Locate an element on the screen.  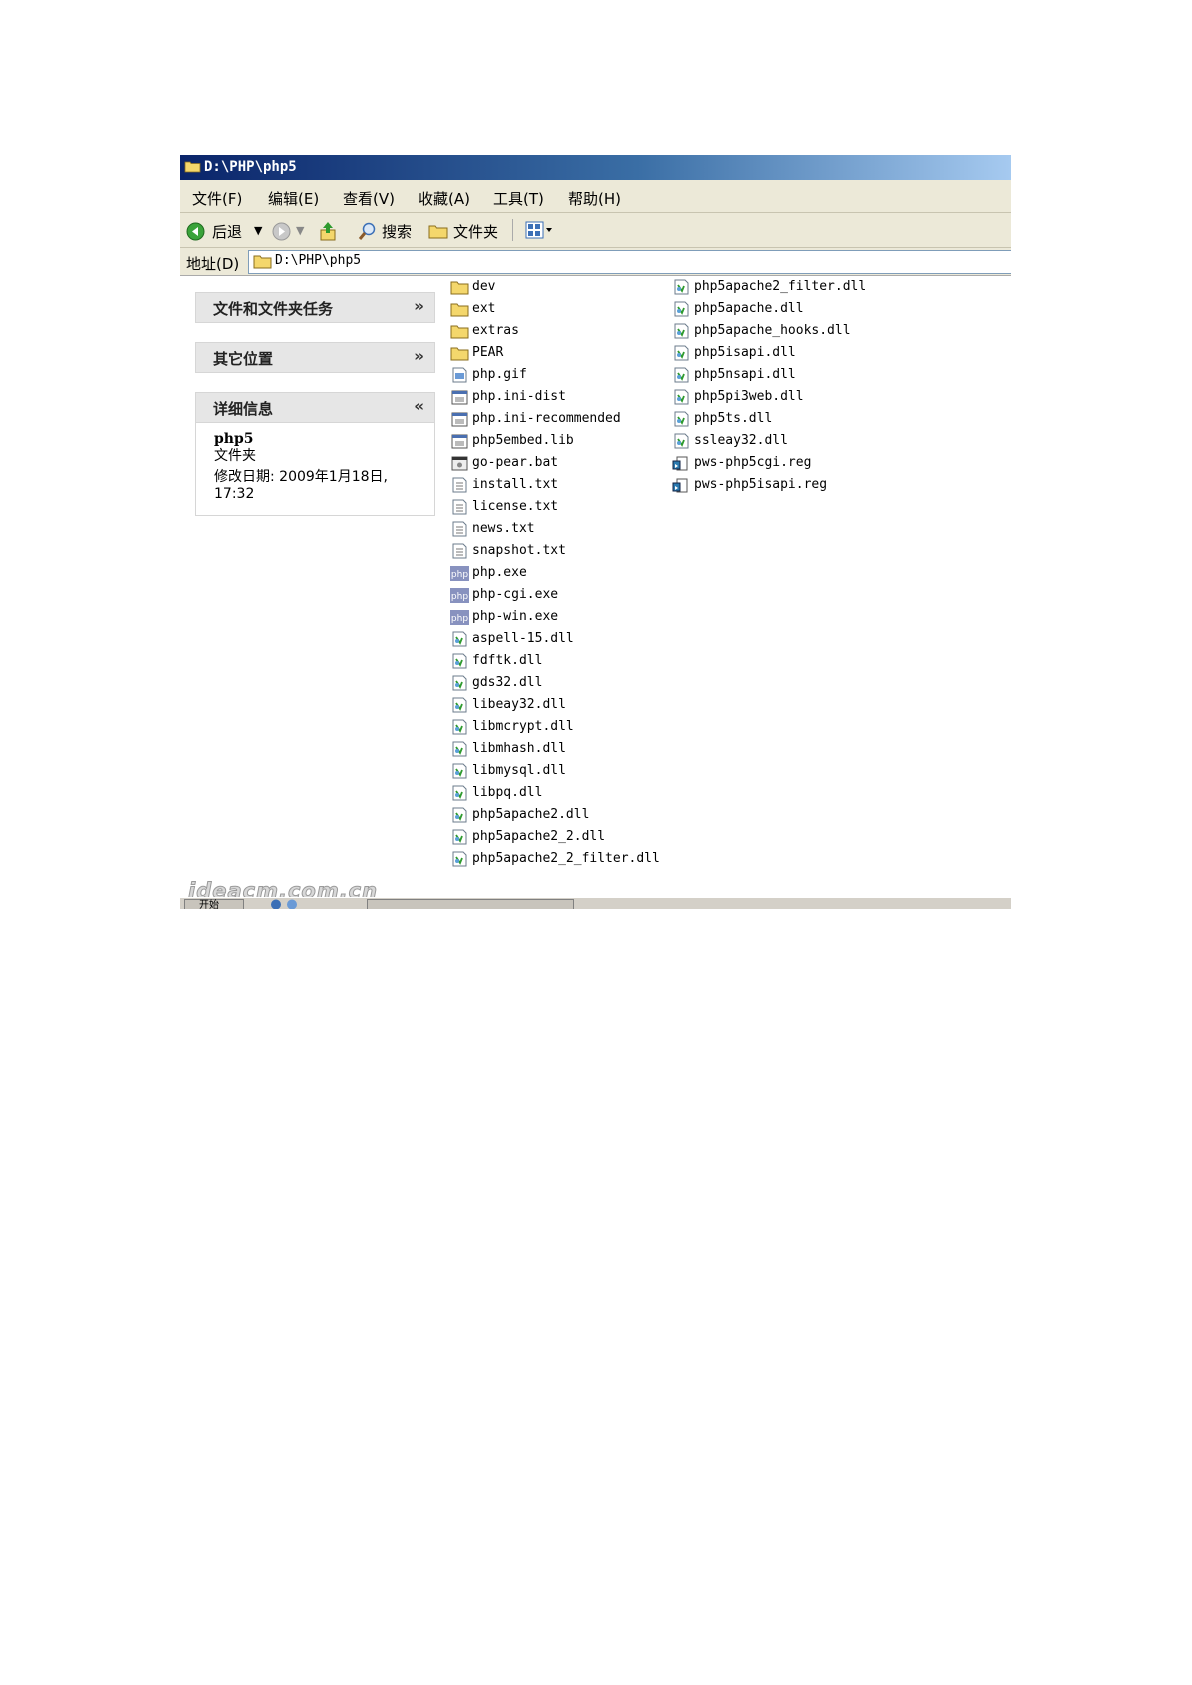
panel-details: 详细信息 « php5 文件夹 修改日期: 2009年1月18日, 17:32 is located at coordinates (315, 454).